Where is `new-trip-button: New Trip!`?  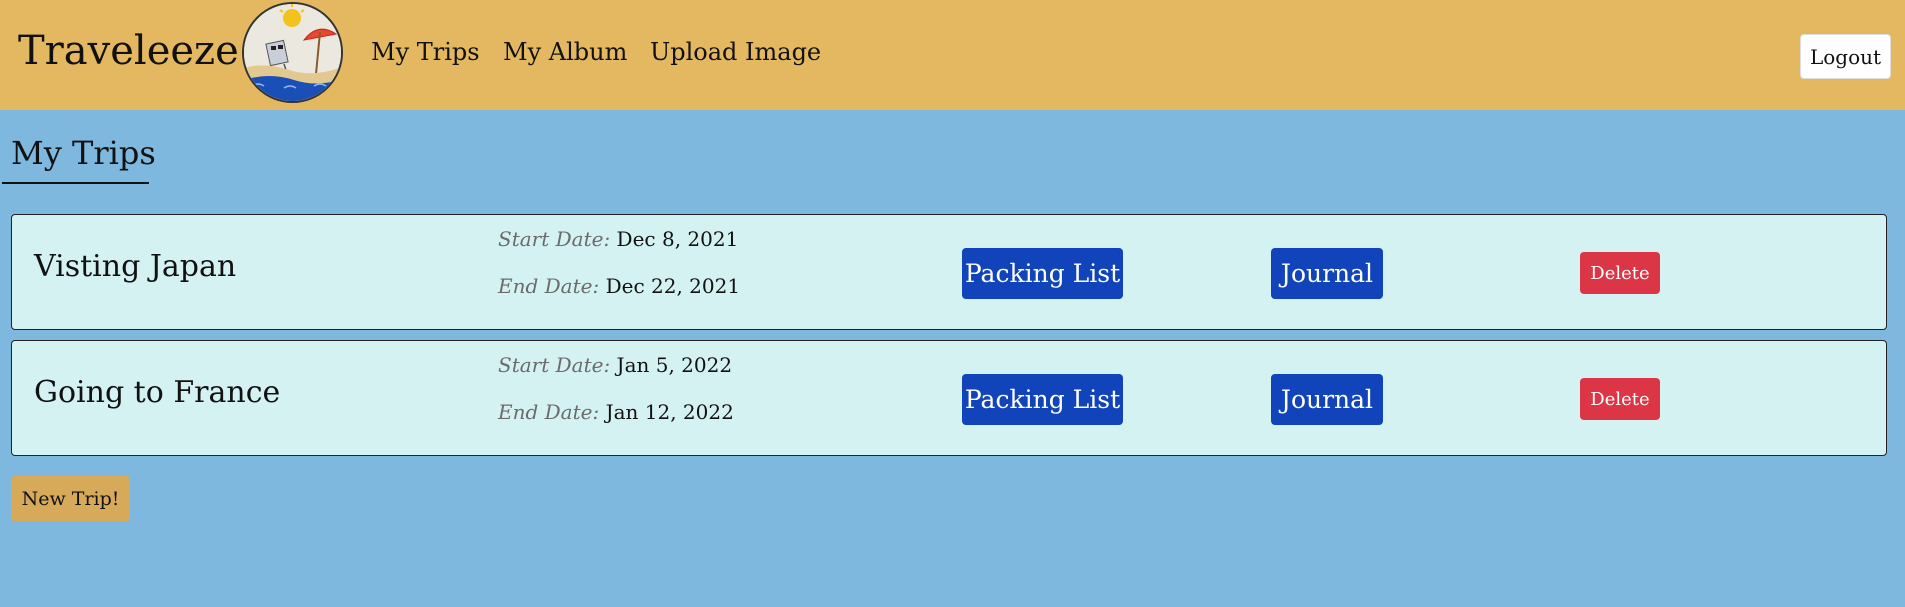
new-trip-button: New Trip! is located at coordinates (70, 498).